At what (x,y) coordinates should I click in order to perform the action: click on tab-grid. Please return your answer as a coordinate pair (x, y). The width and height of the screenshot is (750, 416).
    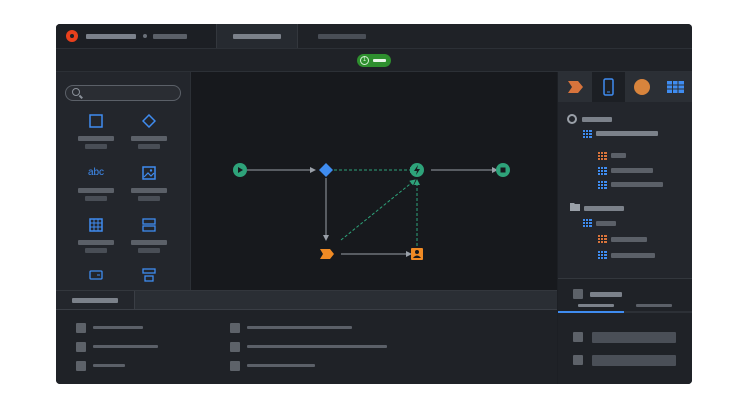
    Looking at the image, I should click on (675, 87).